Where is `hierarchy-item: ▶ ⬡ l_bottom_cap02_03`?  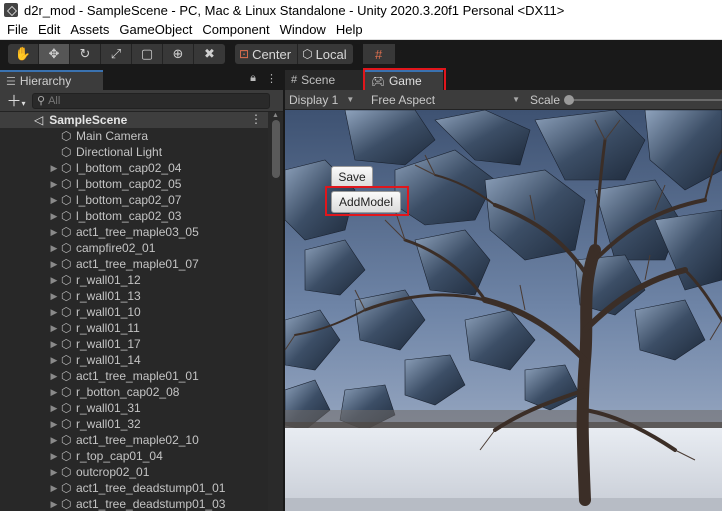 hierarchy-item: ▶ ⬡ l_bottom_cap02_03 is located at coordinates (134, 216).